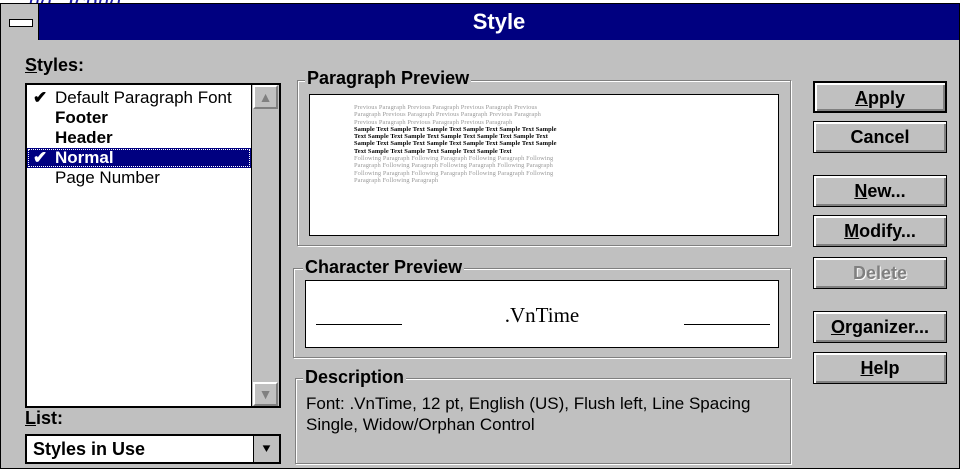 Image resolution: width=962 pixels, height=471 pixels. I want to click on list-item: Page Number, so click(139, 178).